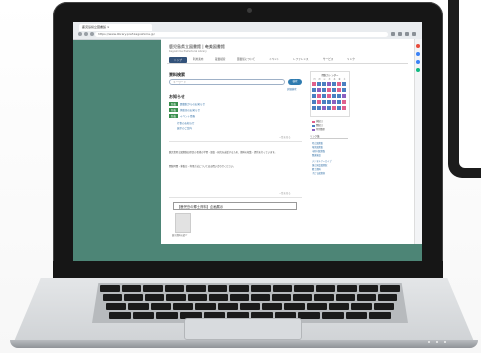 The width and height of the screenshot is (481, 353). What do you see at coordinates (414, 34) in the screenshot?
I see `menu-icon` at bounding box center [414, 34].